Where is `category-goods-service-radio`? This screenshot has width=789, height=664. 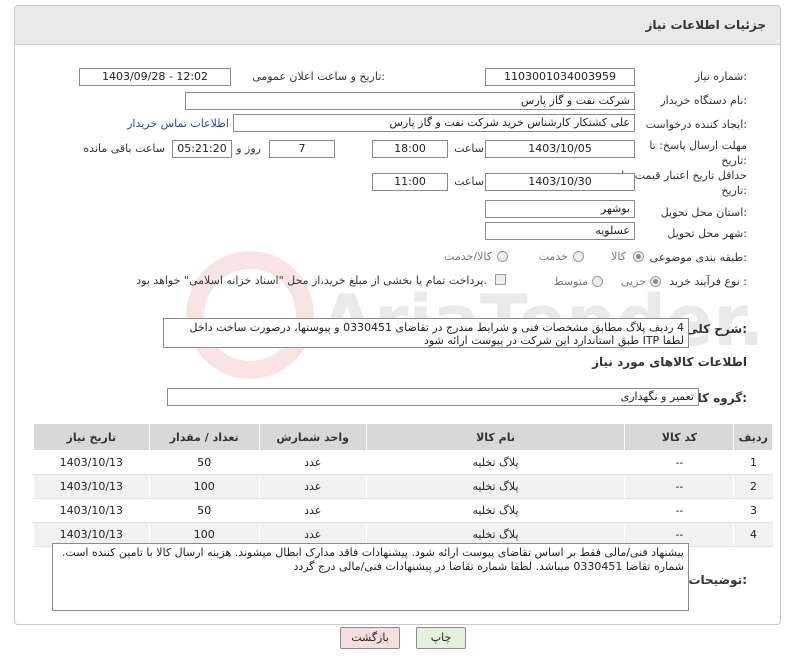 category-goods-service-radio is located at coordinates (502, 256).